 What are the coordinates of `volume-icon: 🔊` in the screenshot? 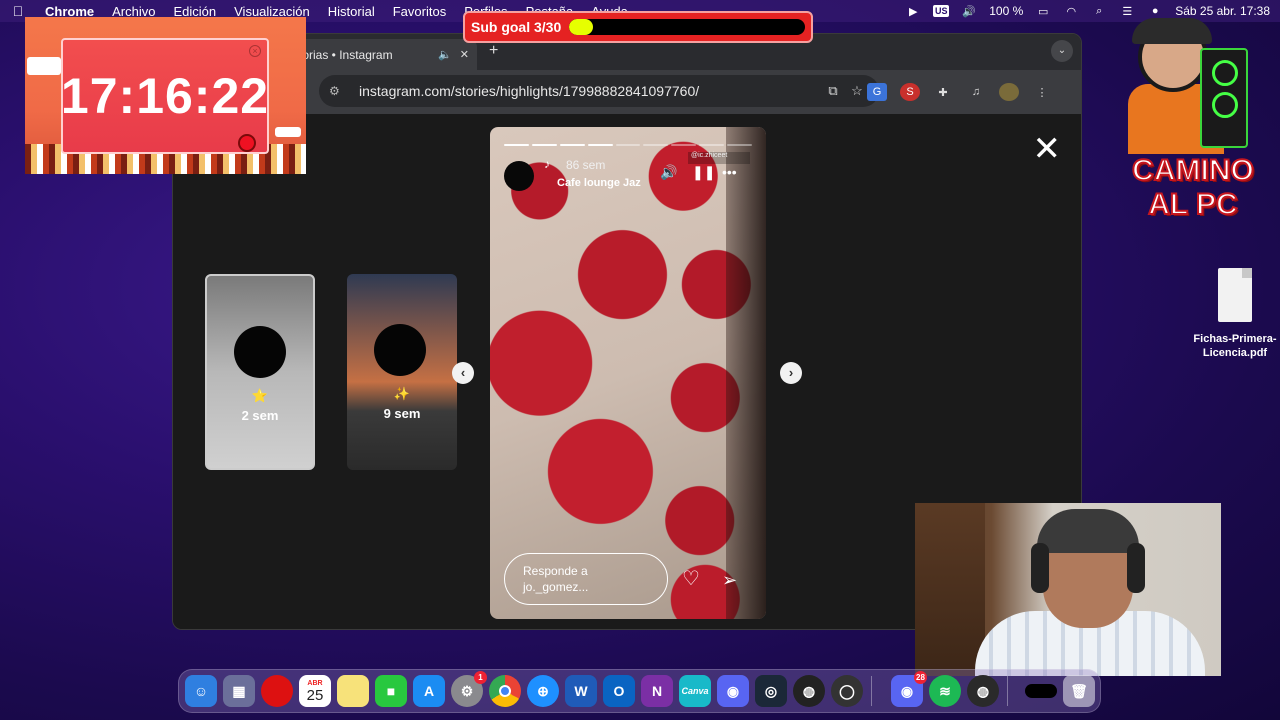 It's located at (969, 11).